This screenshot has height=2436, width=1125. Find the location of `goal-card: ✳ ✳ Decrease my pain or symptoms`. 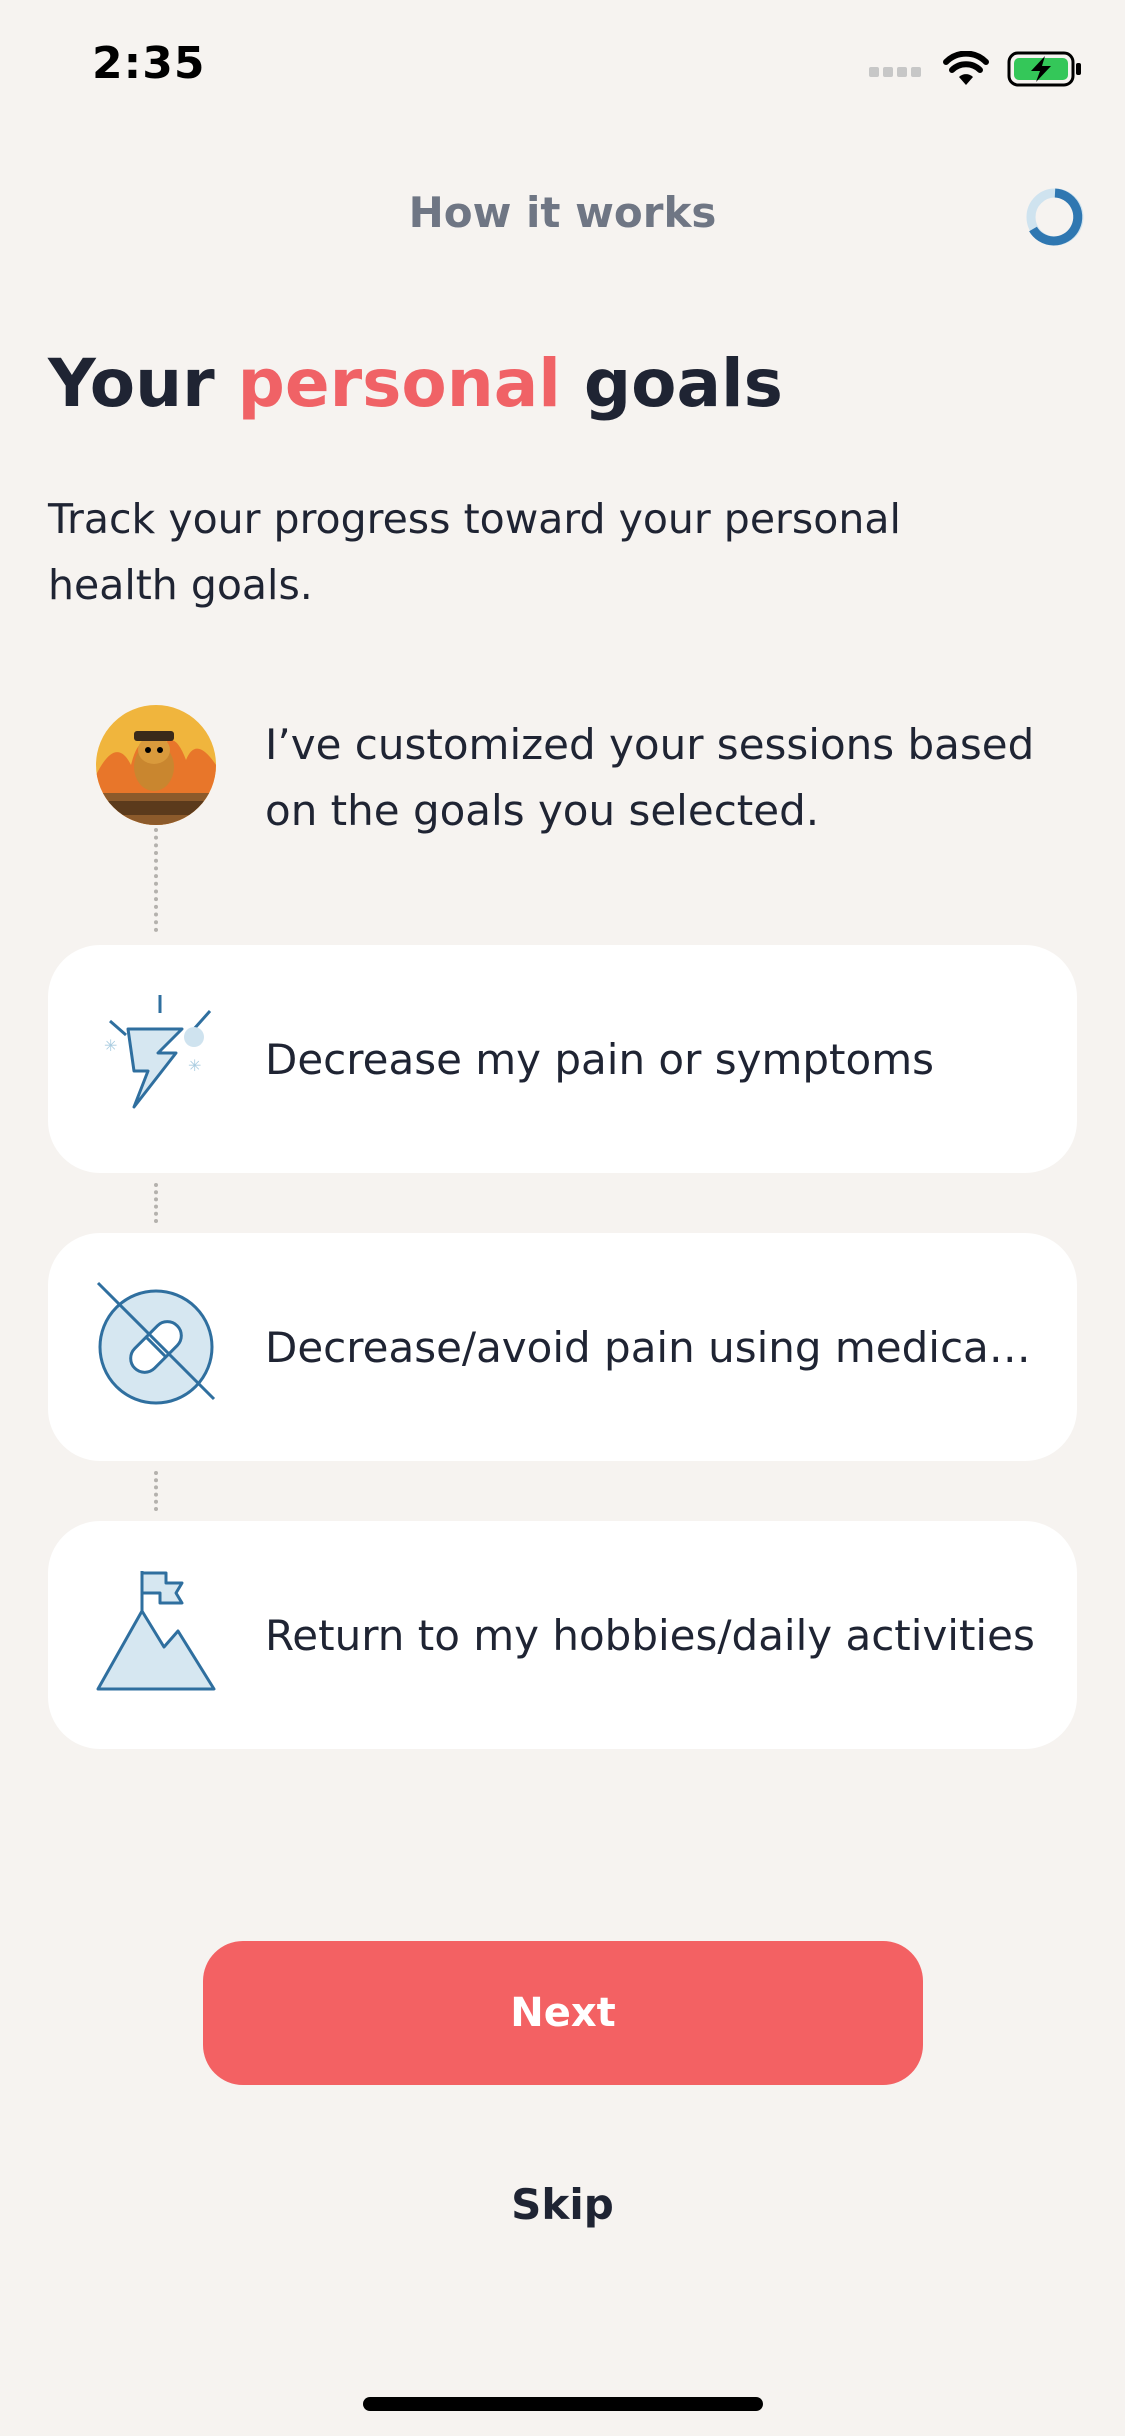

goal-card: ✳ ✳ Decrease my pain or symptoms is located at coordinates (562, 1059).